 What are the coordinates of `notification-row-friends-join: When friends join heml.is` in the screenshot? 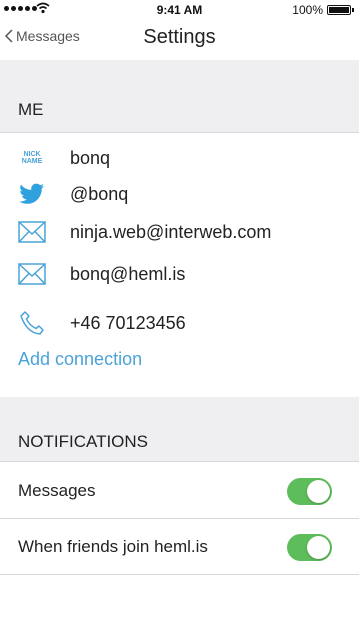 It's located at (179, 547).